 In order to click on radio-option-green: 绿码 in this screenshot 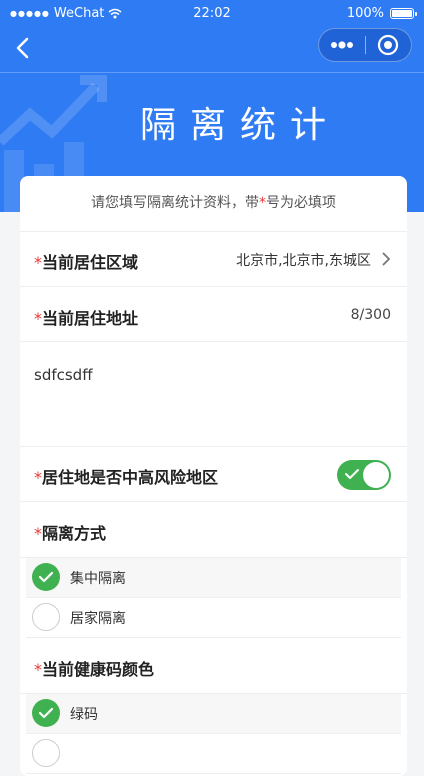, I will do `click(213, 714)`.